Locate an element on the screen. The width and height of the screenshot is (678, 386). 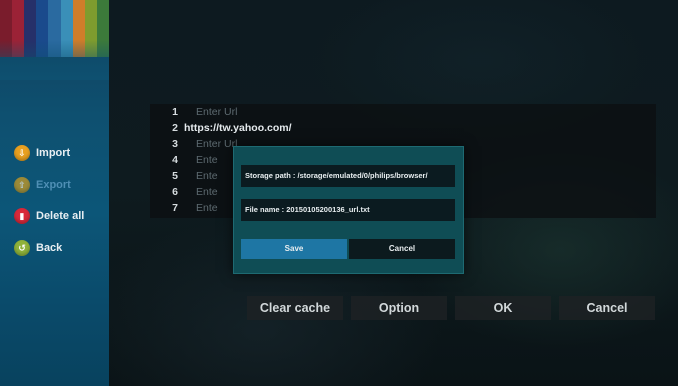
cancel-button: Cancel is located at coordinates (607, 308).